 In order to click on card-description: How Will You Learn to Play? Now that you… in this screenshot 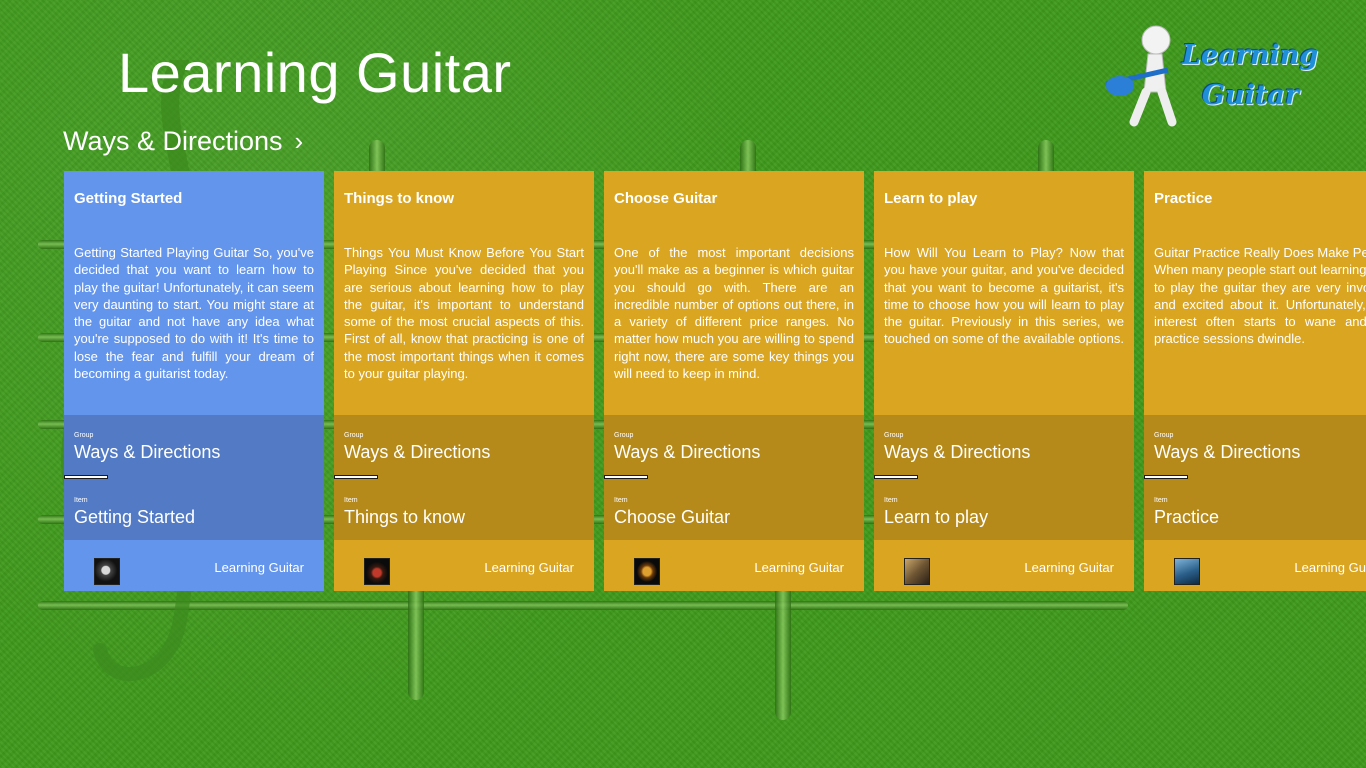, I will do `click(1004, 296)`.